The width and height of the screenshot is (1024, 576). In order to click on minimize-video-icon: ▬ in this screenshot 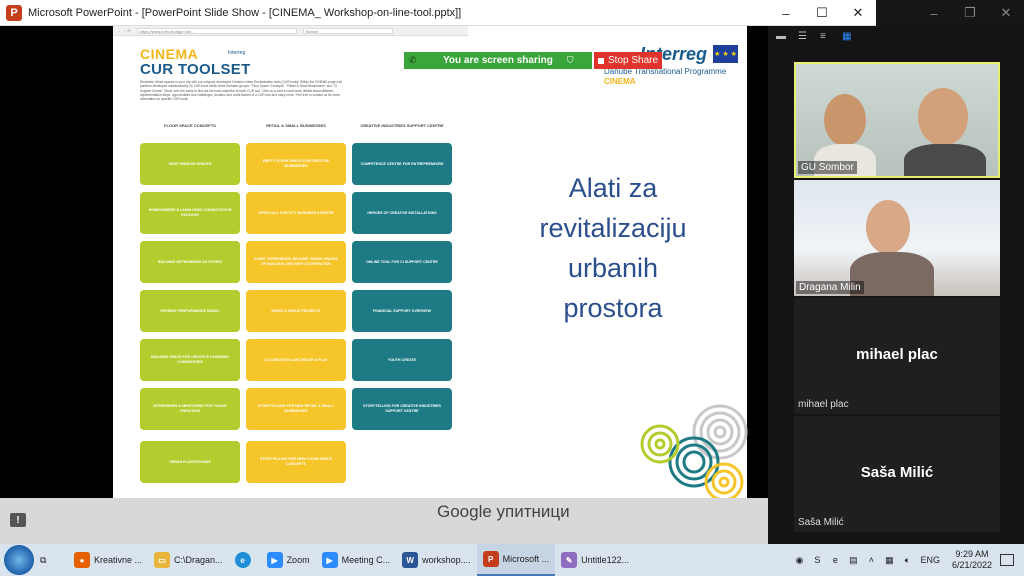, I will do `click(782, 37)`.